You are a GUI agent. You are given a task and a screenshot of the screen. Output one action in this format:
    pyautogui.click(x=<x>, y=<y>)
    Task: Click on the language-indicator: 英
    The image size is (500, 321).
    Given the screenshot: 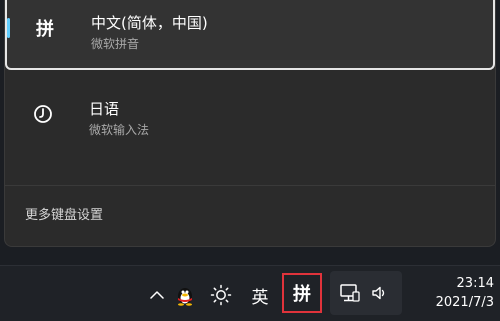 What is the action you would take?
    pyautogui.click(x=260, y=295)
    